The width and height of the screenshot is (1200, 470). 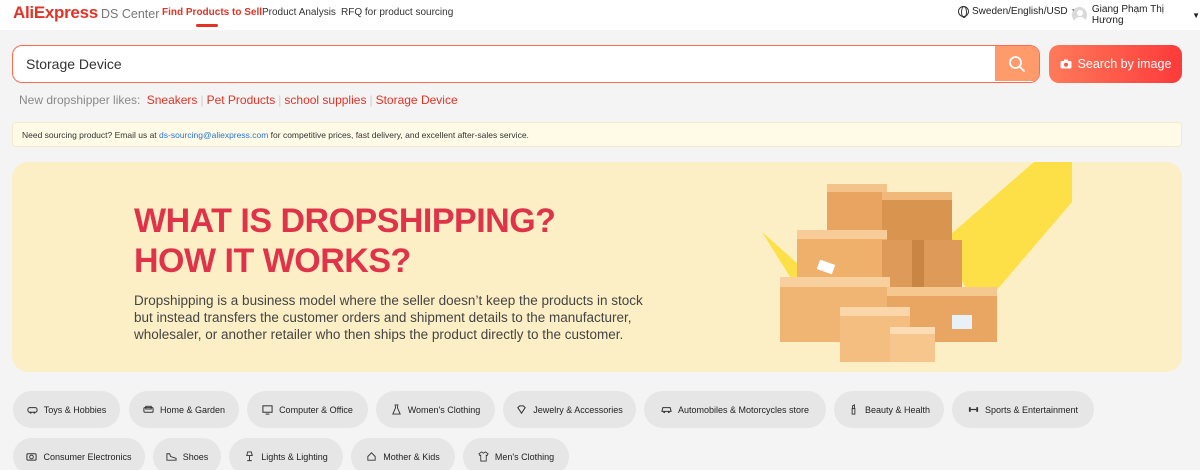 I want to click on category-mother-kids: Mother & Kids, so click(x=403, y=454).